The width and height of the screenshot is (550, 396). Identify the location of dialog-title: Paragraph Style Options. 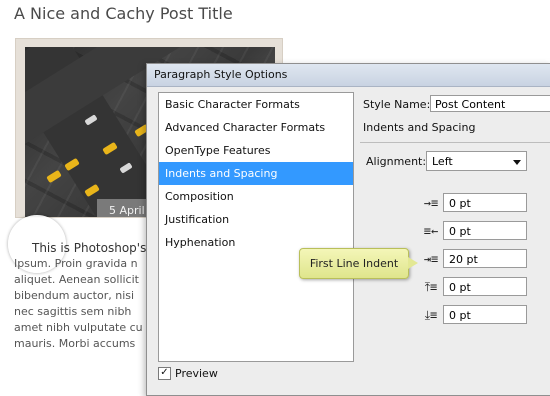
(348, 75).